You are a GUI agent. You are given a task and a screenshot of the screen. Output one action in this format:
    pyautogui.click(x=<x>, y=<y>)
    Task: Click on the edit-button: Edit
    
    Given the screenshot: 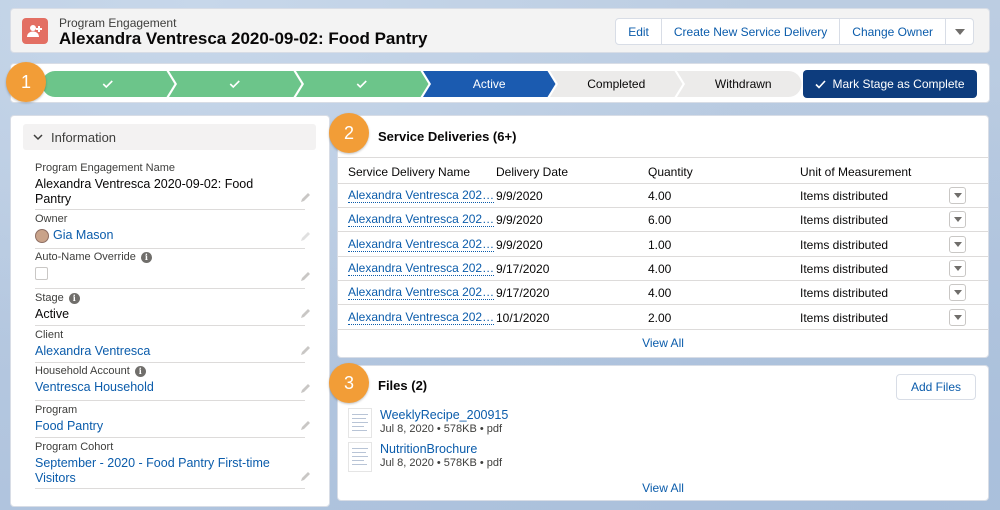 What is the action you would take?
    pyautogui.click(x=638, y=31)
    